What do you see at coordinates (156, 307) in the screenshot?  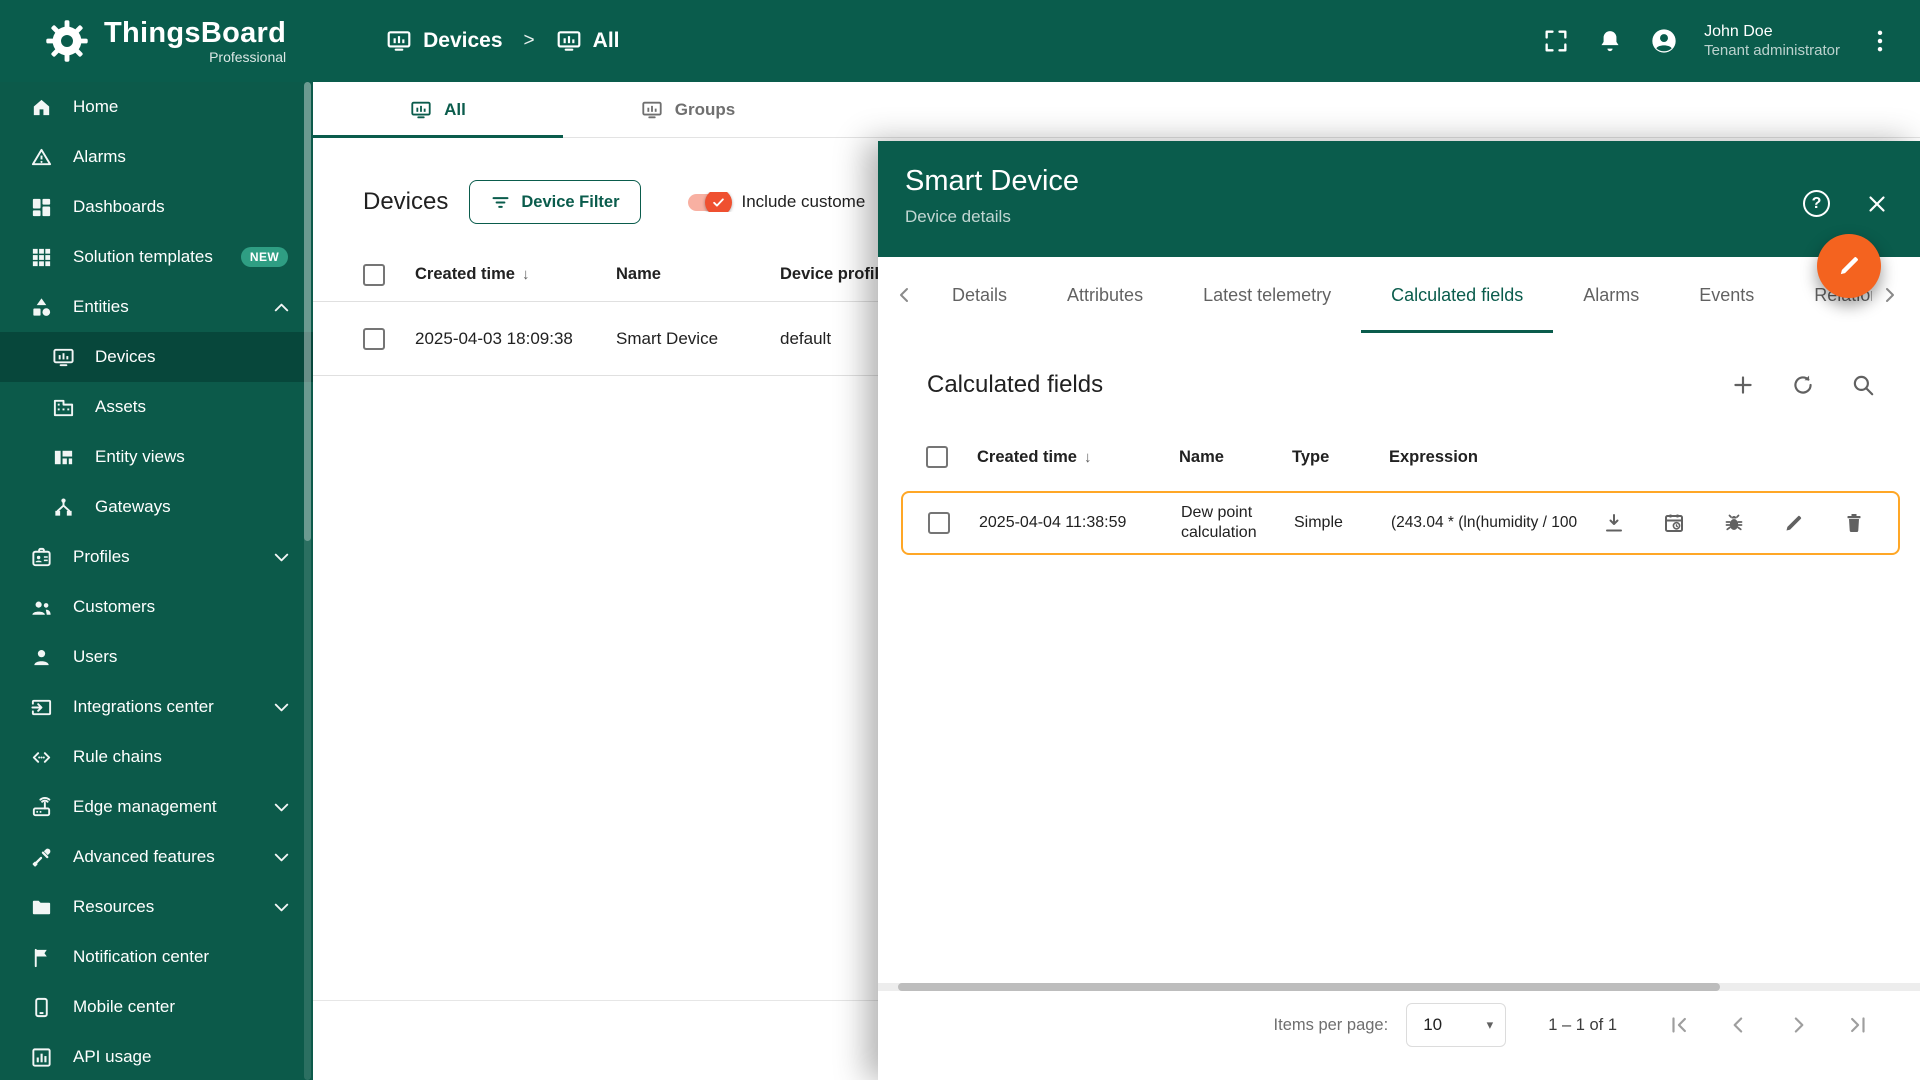 I see `sidebar-item-entities: Entities` at bounding box center [156, 307].